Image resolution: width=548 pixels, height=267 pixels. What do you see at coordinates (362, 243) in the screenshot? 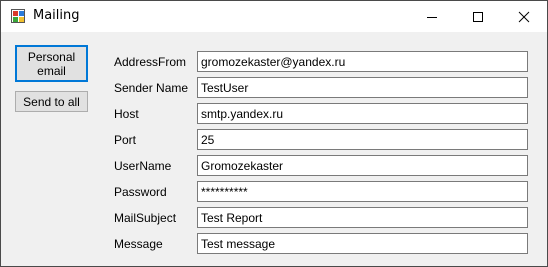
I see `message-field` at bounding box center [362, 243].